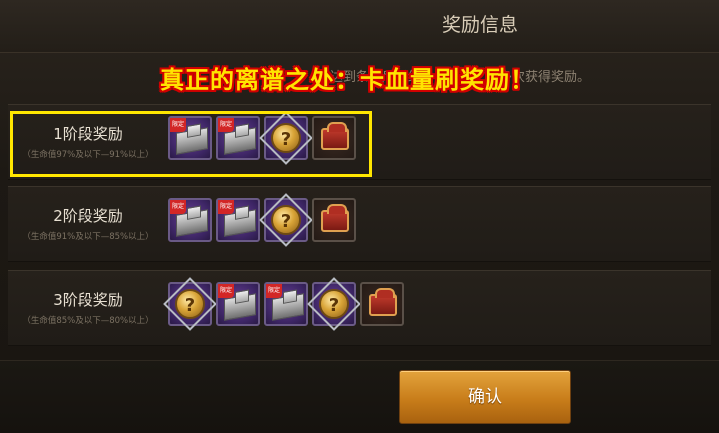  I want to click on tier-label: 3阶段奖励 （生命值85%及以下—80%以上）, so click(88, 298).